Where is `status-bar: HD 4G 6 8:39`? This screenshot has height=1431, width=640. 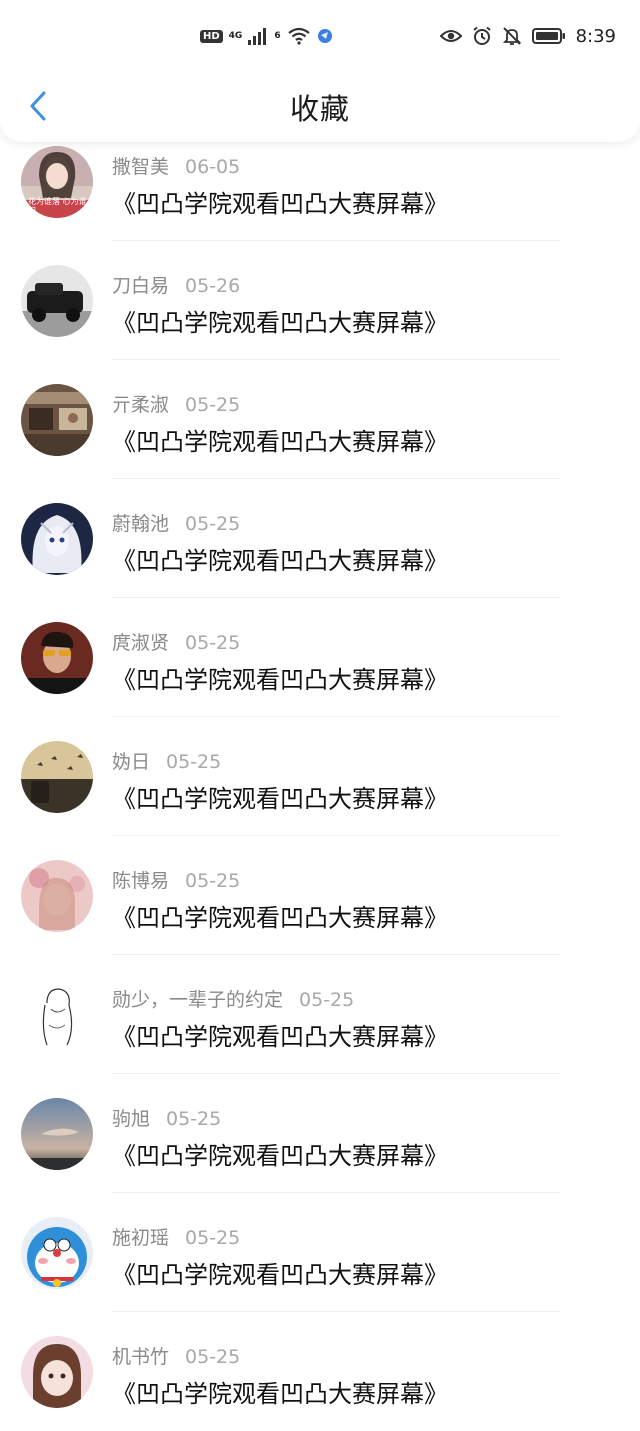
status-bar: HD 4G 6 8:39 is located at coordinates (320, 35).